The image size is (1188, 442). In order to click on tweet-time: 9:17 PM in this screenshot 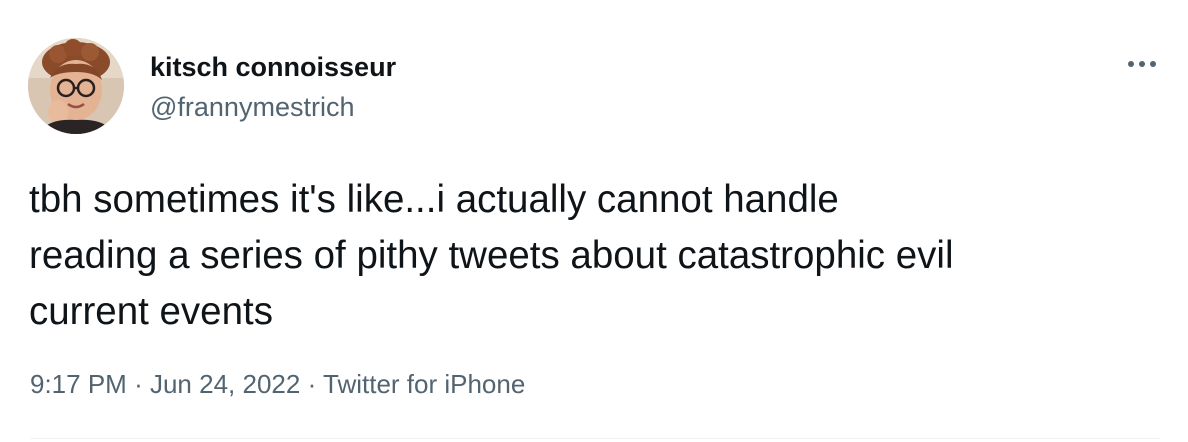, I will do `click(78, 384)`.